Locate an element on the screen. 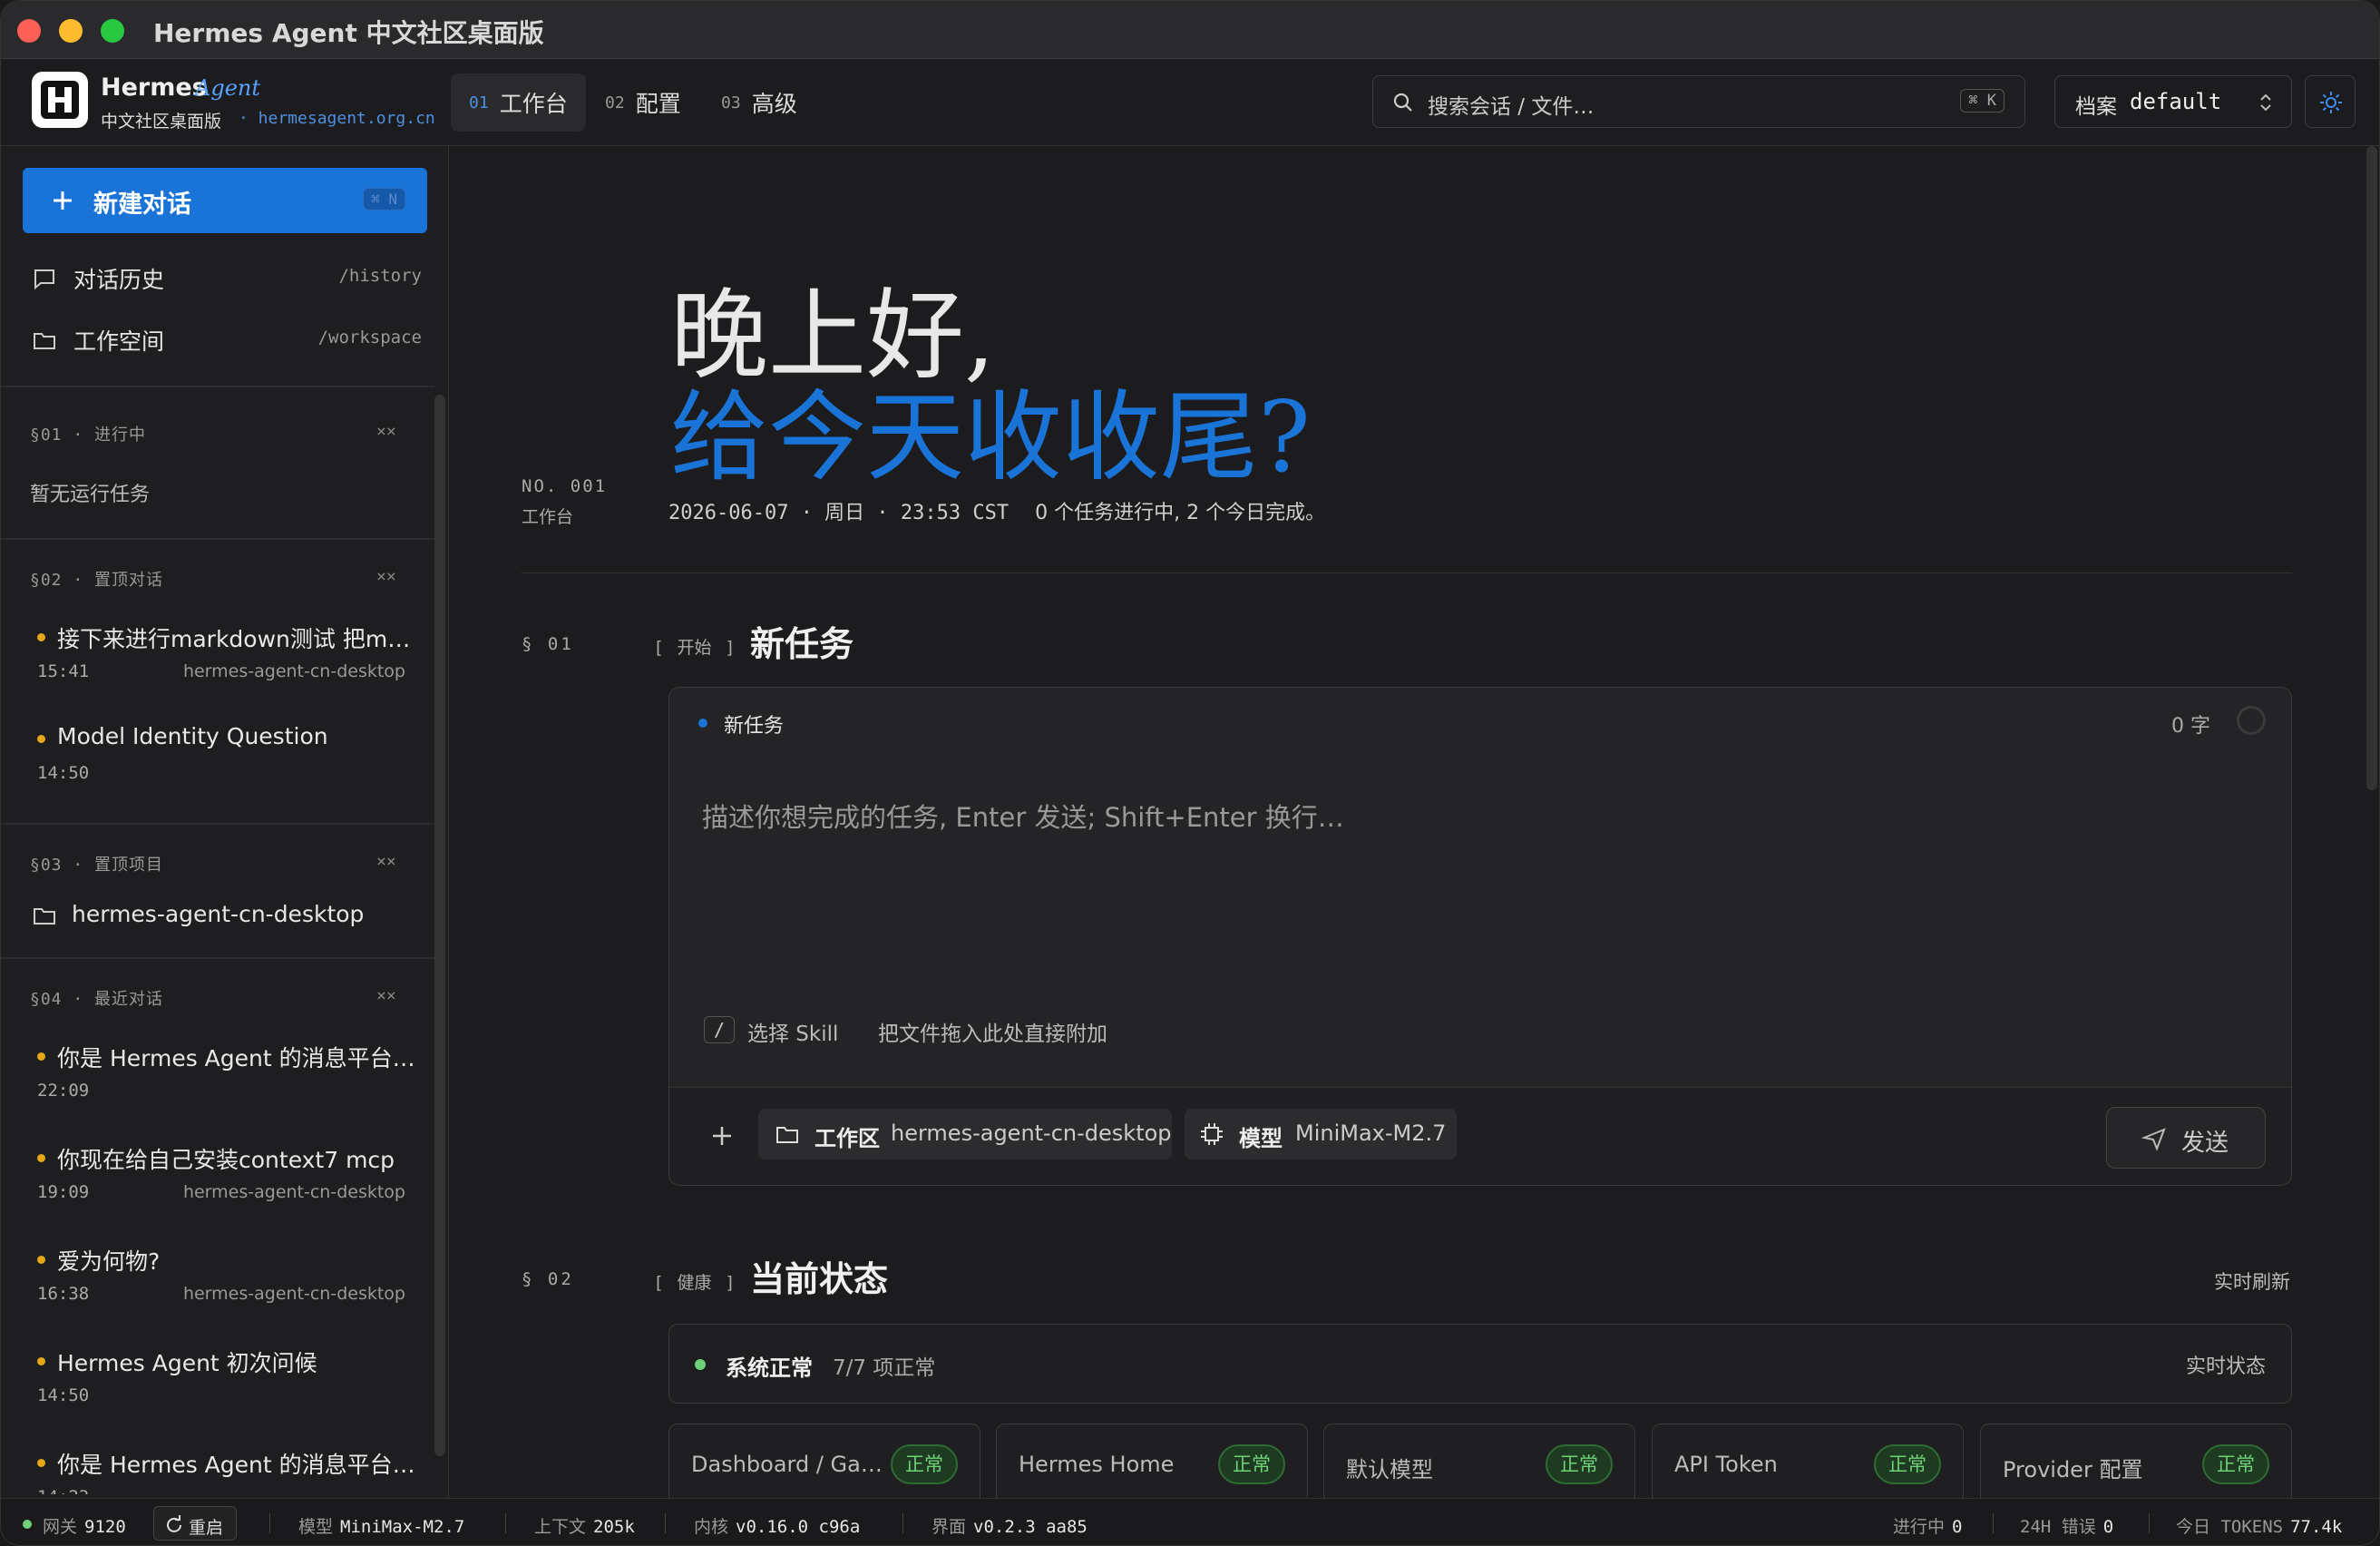  select-skill-button: 选择 Skill is located at coordinates (792, 1031).